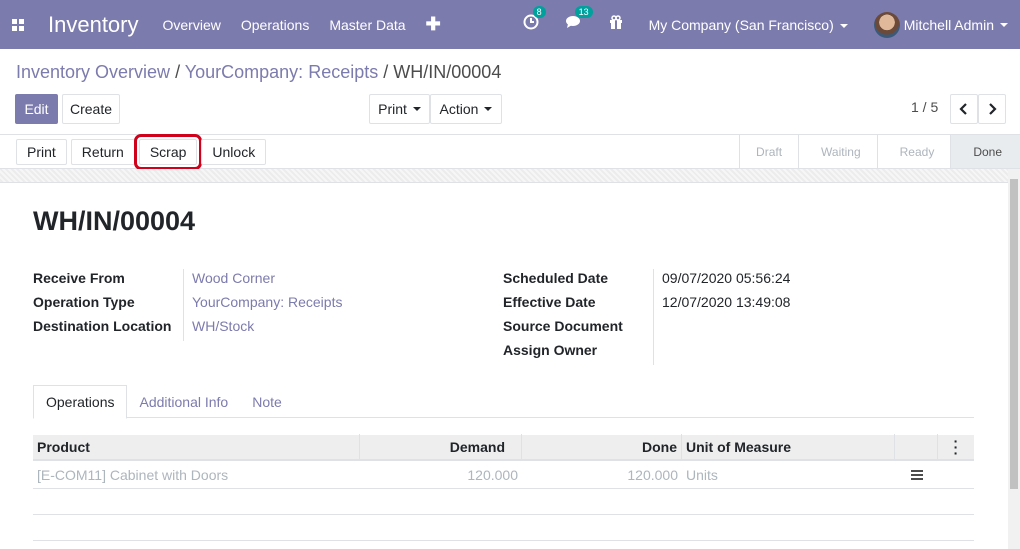  What do you see at coordinates (492, 474) in the screenshot?
I see `cell-demand: 120.000` at bounding box center [492, 474].